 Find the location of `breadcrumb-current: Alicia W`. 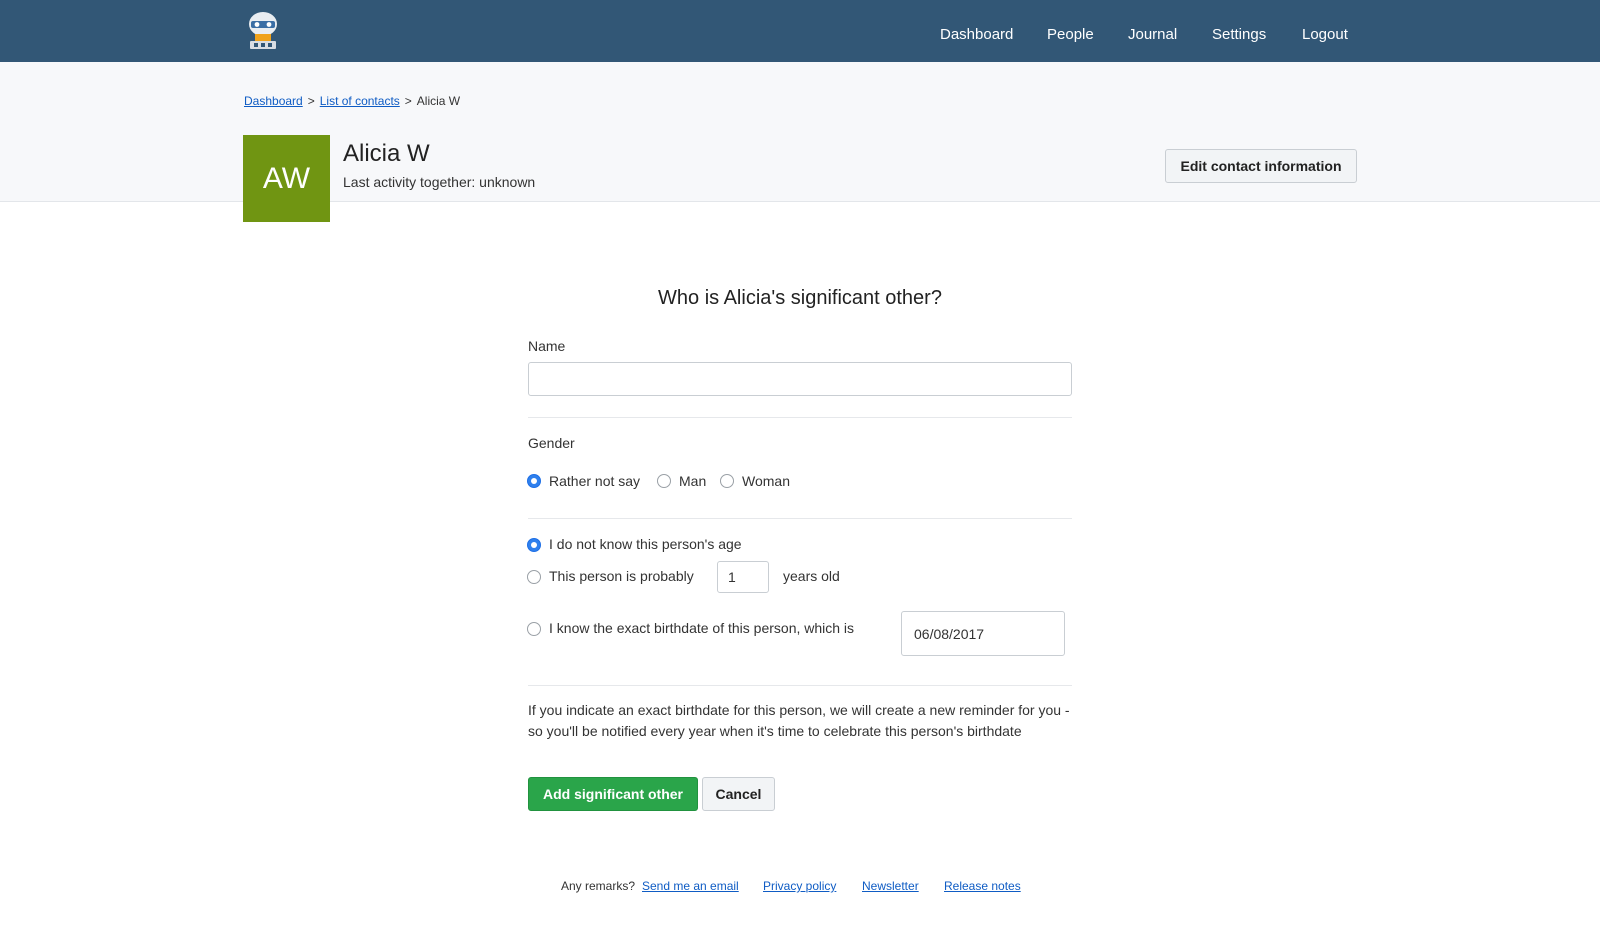

breadcrumb-current: Alicia W is located at coordinates (438, 101).